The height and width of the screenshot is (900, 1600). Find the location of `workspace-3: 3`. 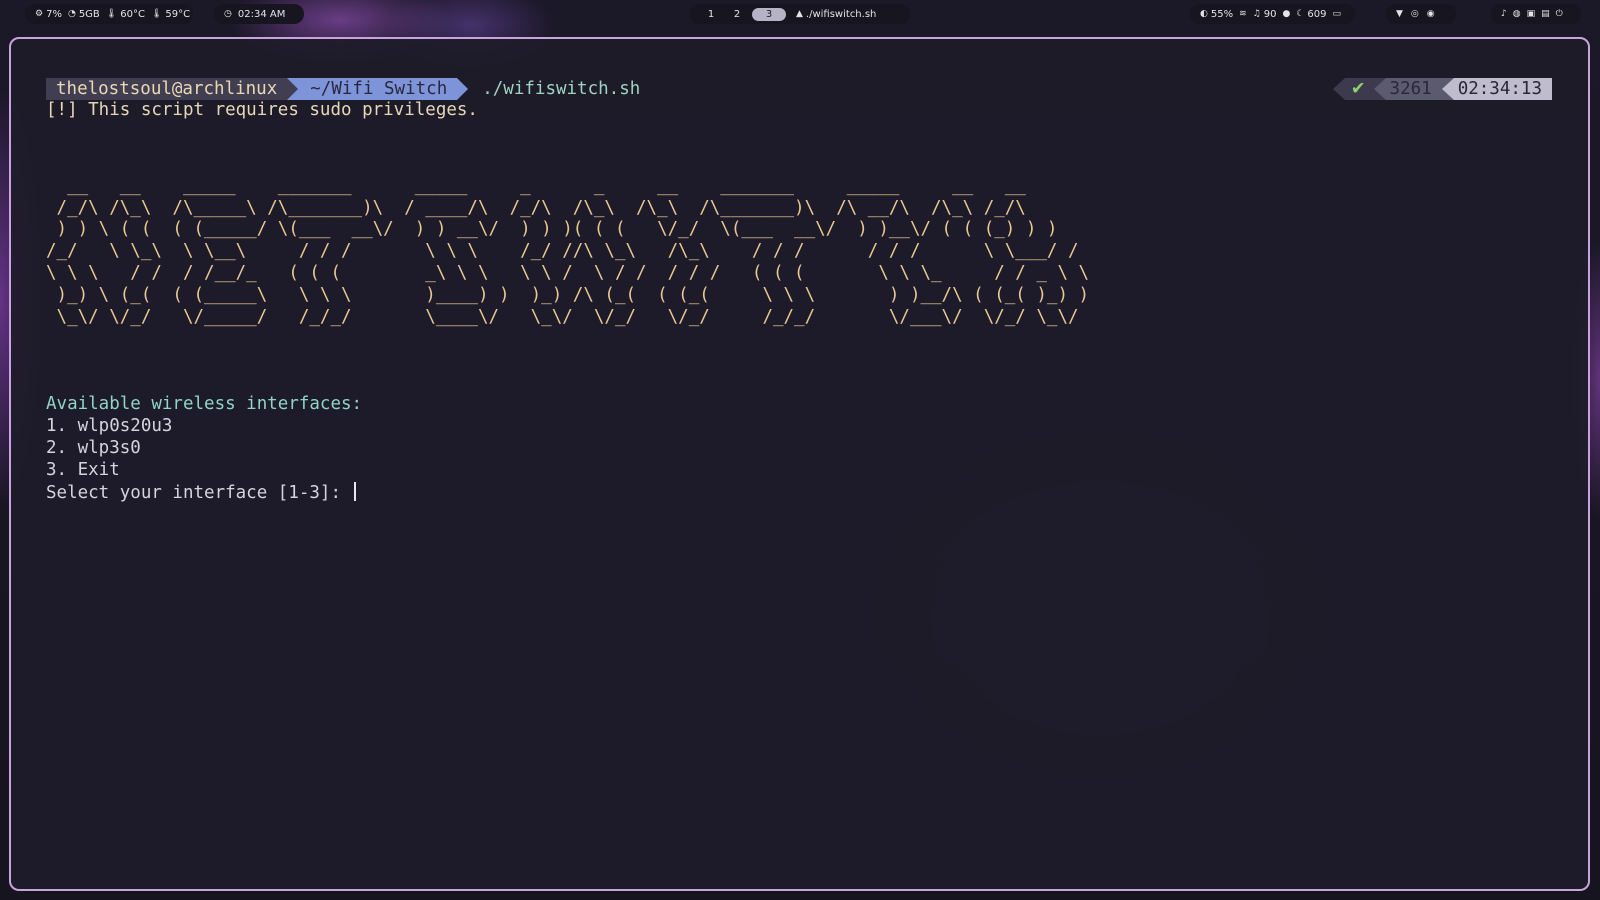

workspace-3: 3 is located at coordinates (769, 14).